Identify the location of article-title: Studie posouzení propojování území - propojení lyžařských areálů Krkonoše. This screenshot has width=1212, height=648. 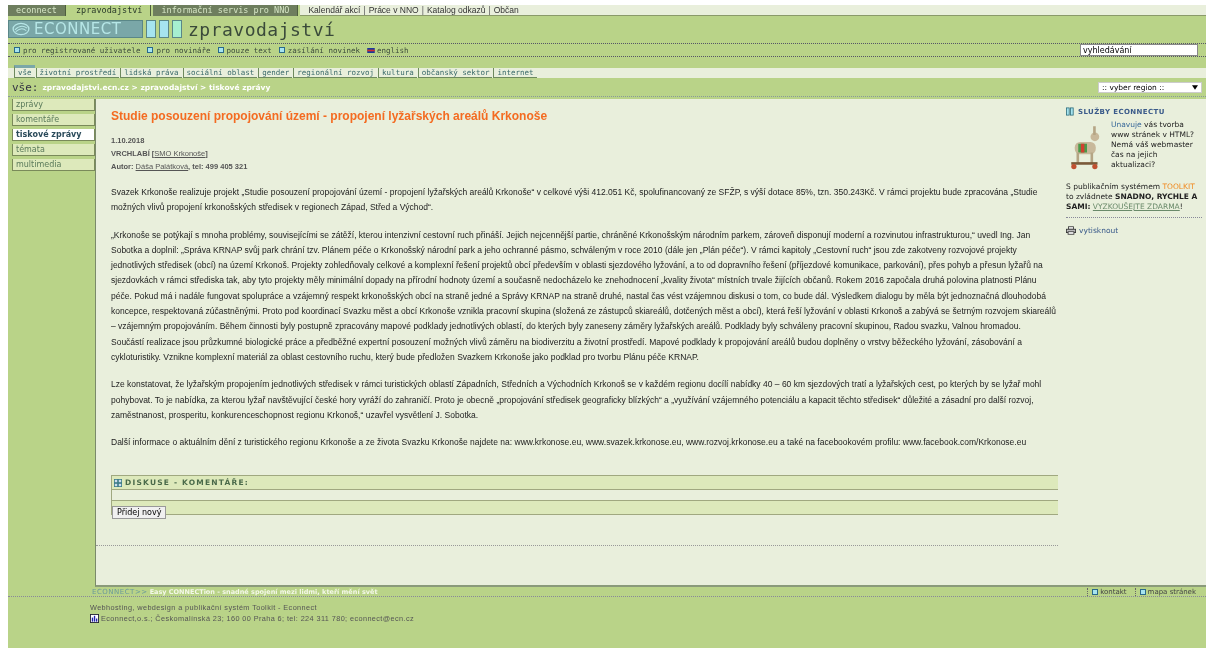
(330, 116).